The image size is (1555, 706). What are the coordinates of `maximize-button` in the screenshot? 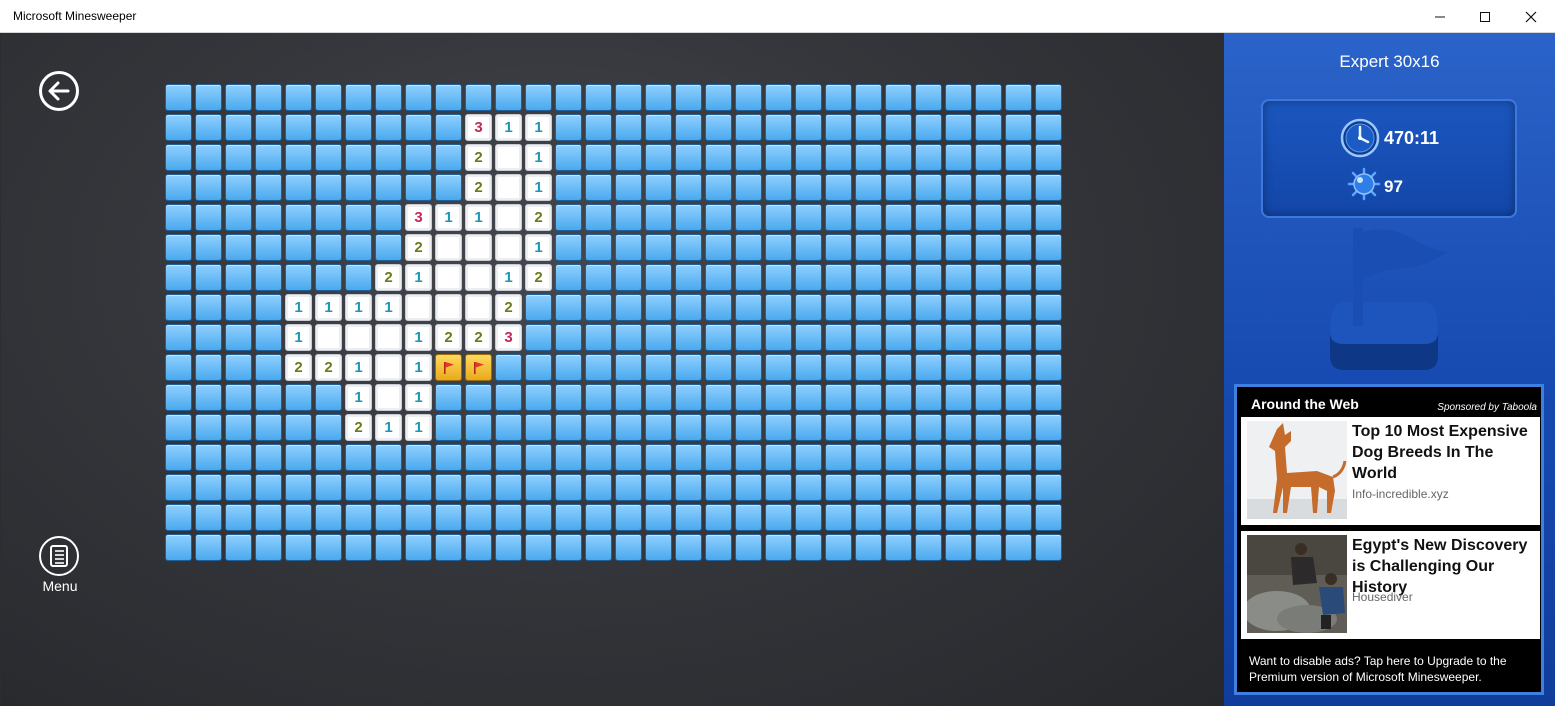 It's located at (1485, 16).